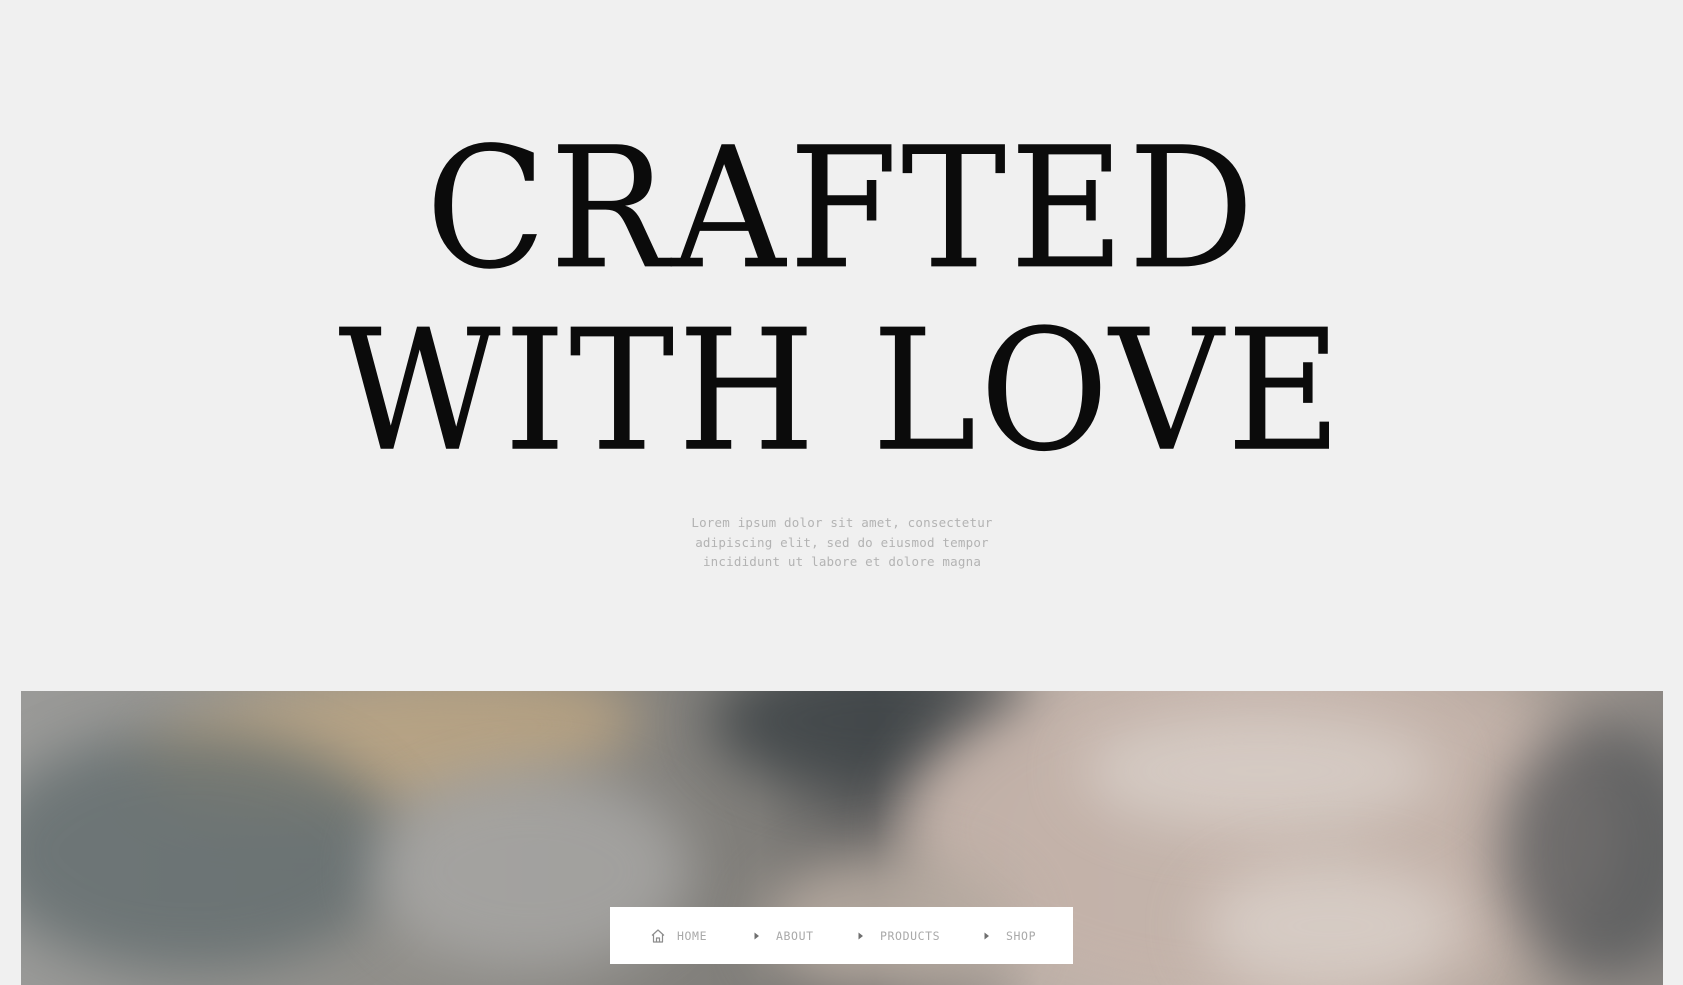 The width and height of the screenshot is (1683, 985). What do you see at coordinates (841, 391) in the screenshot?
I see `hero-title-line-2: WITH LOVE` at bounding box center [841, 391].